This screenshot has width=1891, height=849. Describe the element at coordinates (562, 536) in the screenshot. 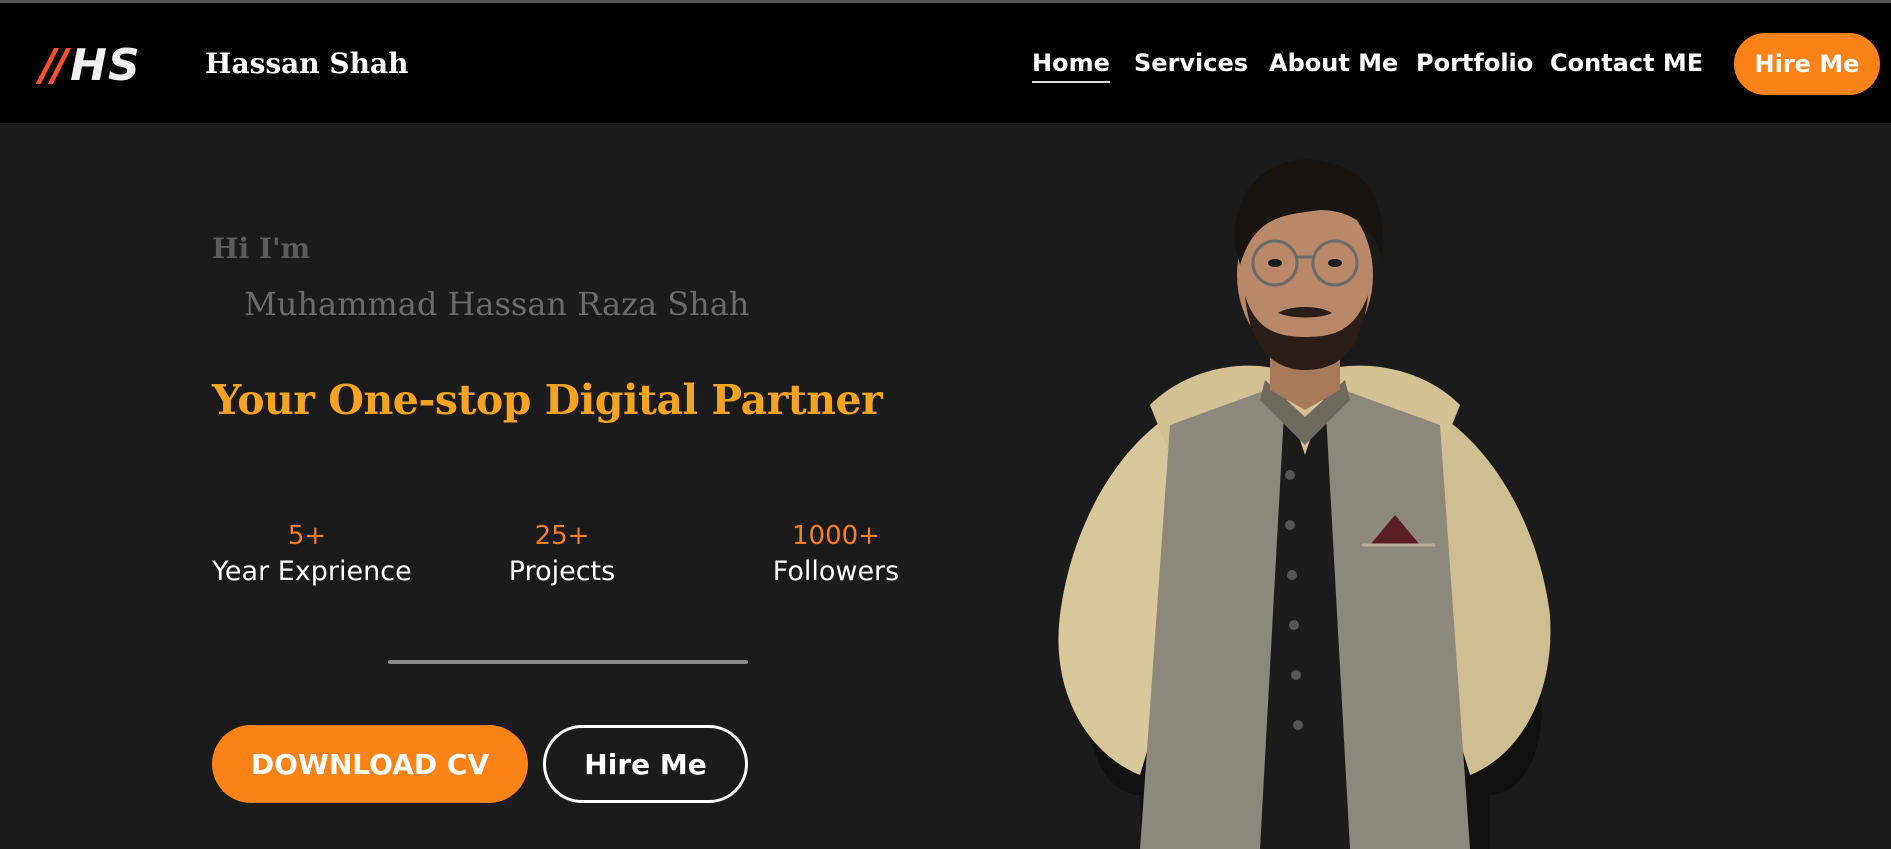

I see `stat-value: 25+` at that location.